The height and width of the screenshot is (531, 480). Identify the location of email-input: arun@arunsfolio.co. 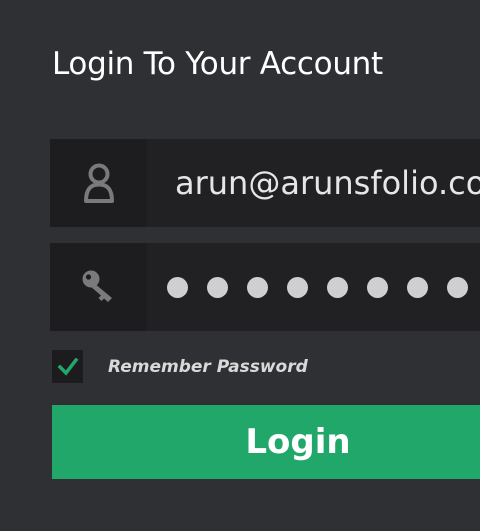
(327, 183).